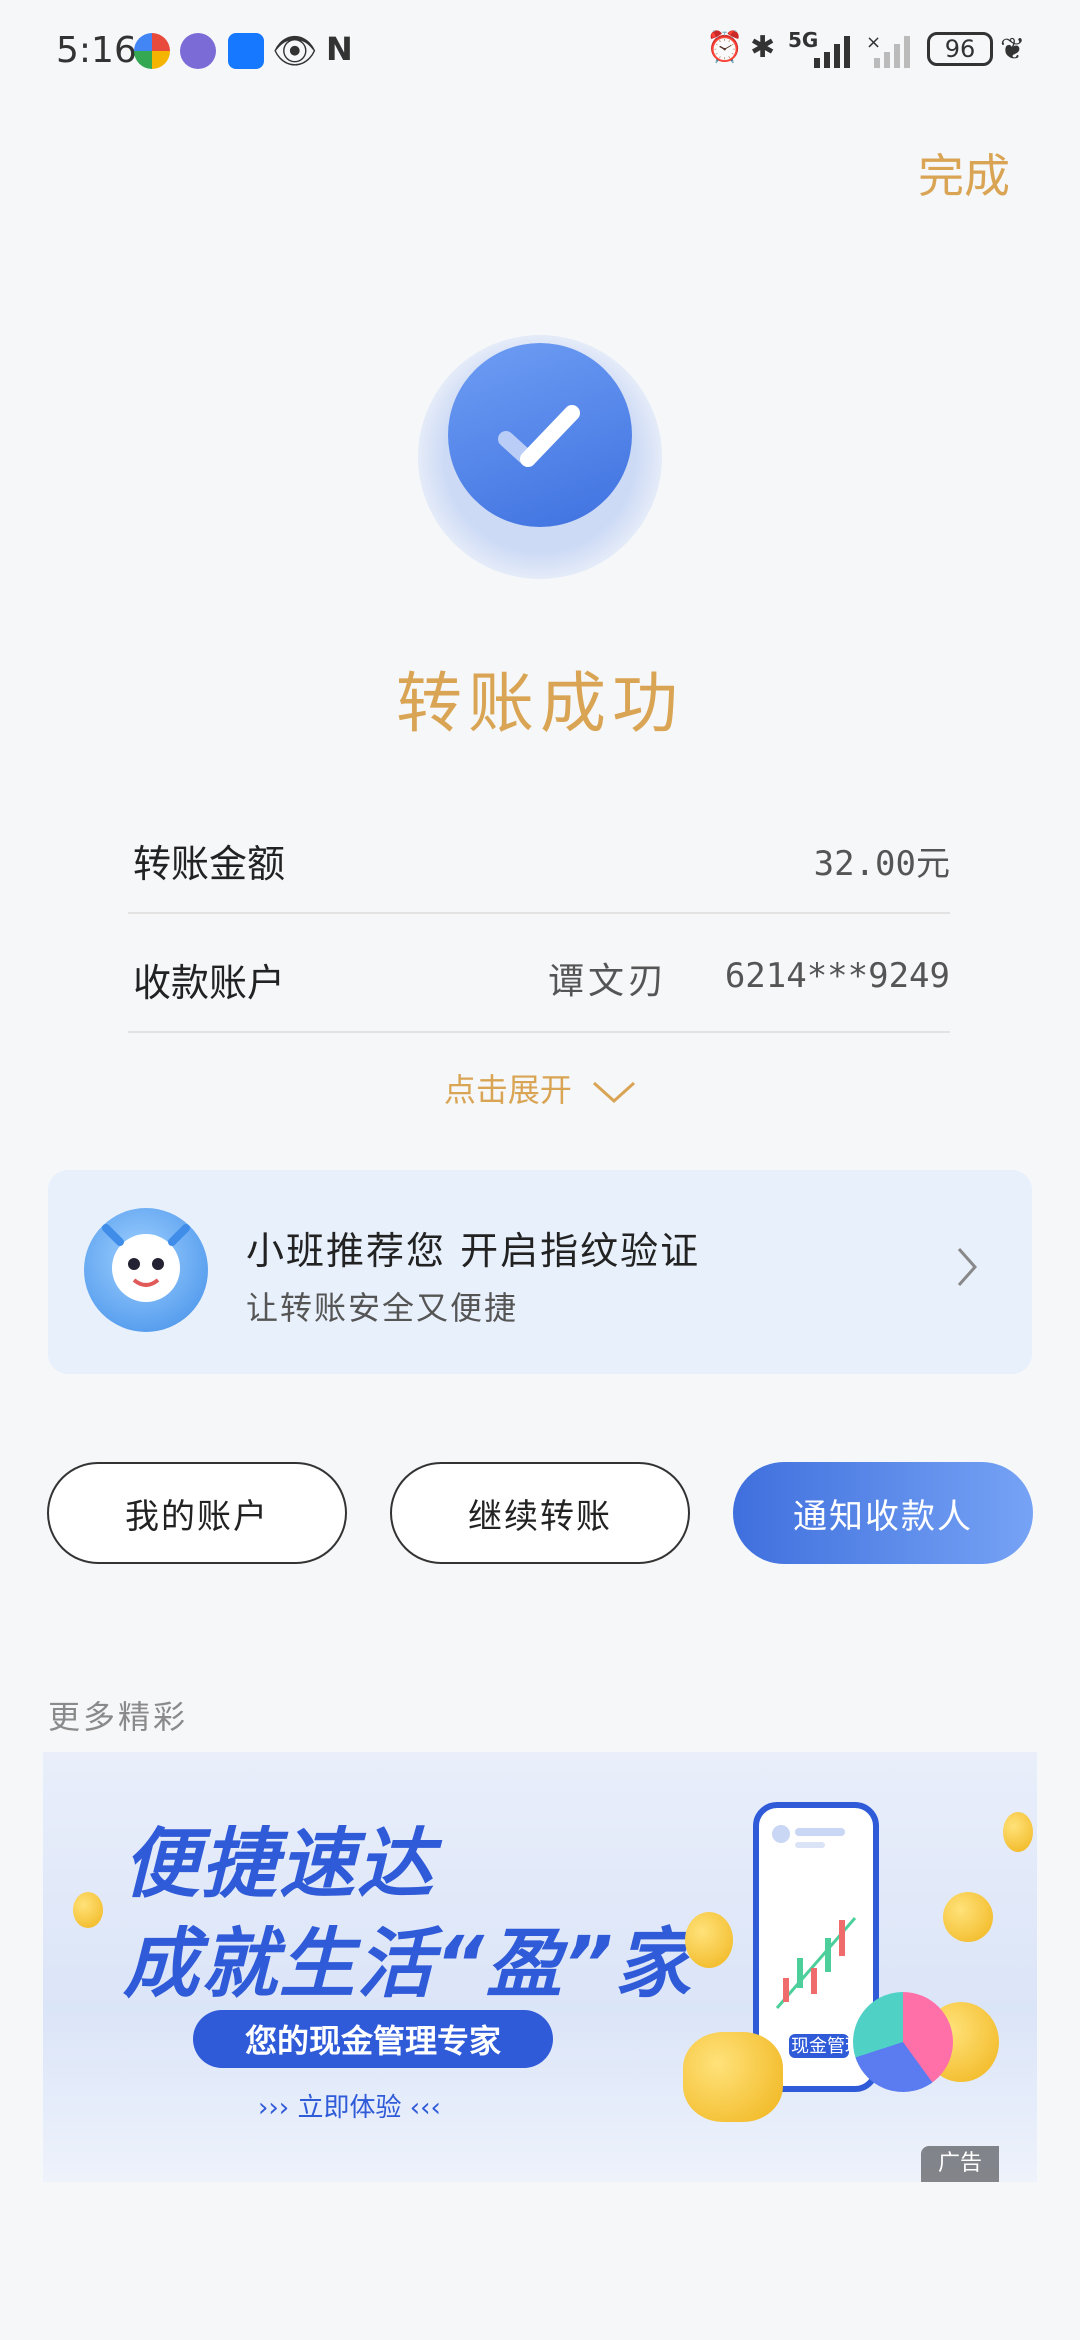 This screenshot has width=1080, height=2340. What do you see at coordinates (146, 1270) in the screenshot?
I see `mascot-avatar` at bounding box center [146, 1270].